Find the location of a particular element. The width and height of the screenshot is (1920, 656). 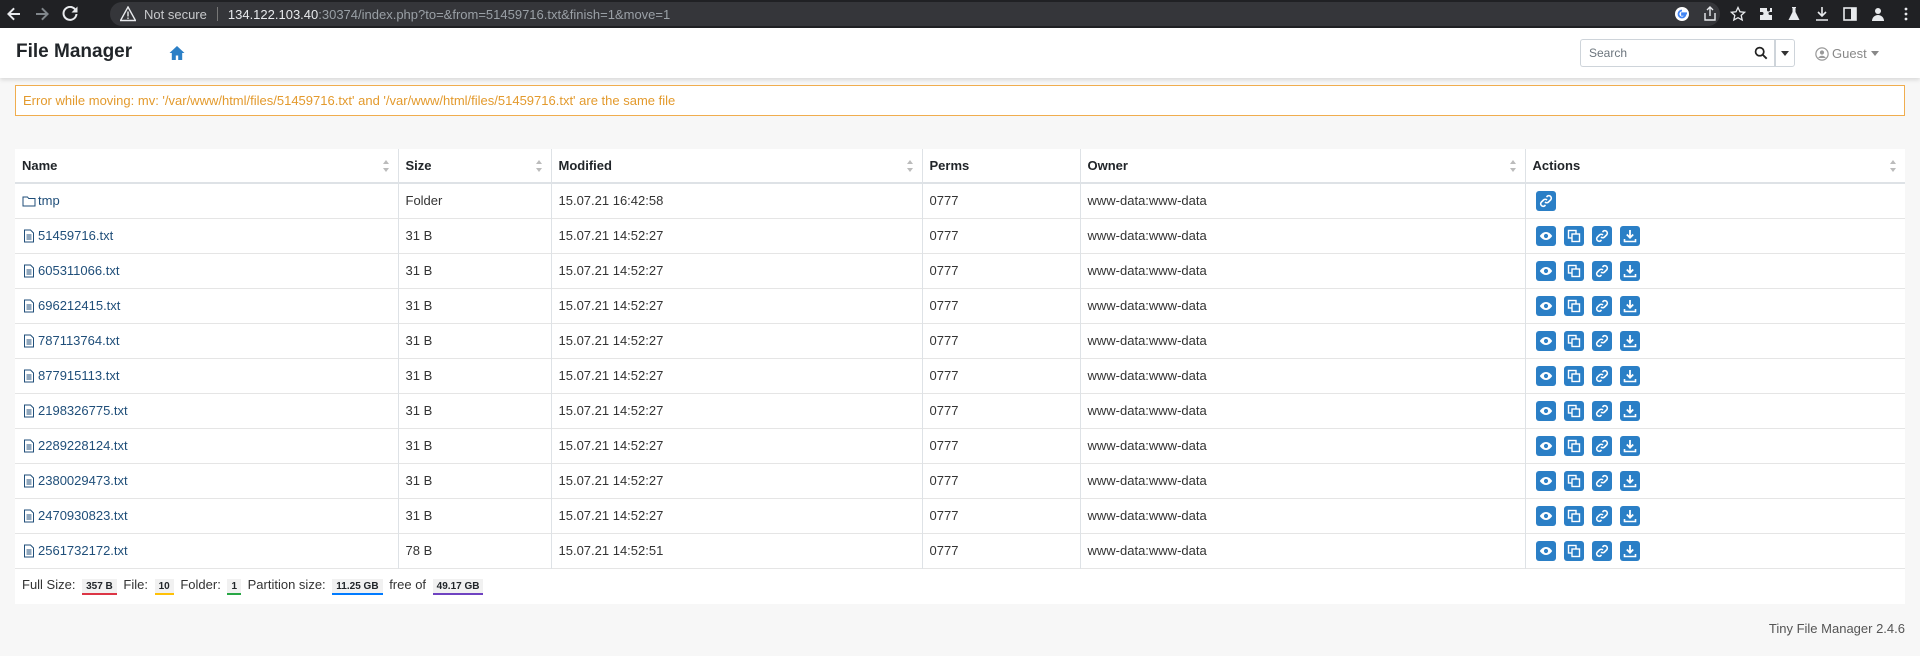

side-panel-icon is located at coordinates (1850, 14).